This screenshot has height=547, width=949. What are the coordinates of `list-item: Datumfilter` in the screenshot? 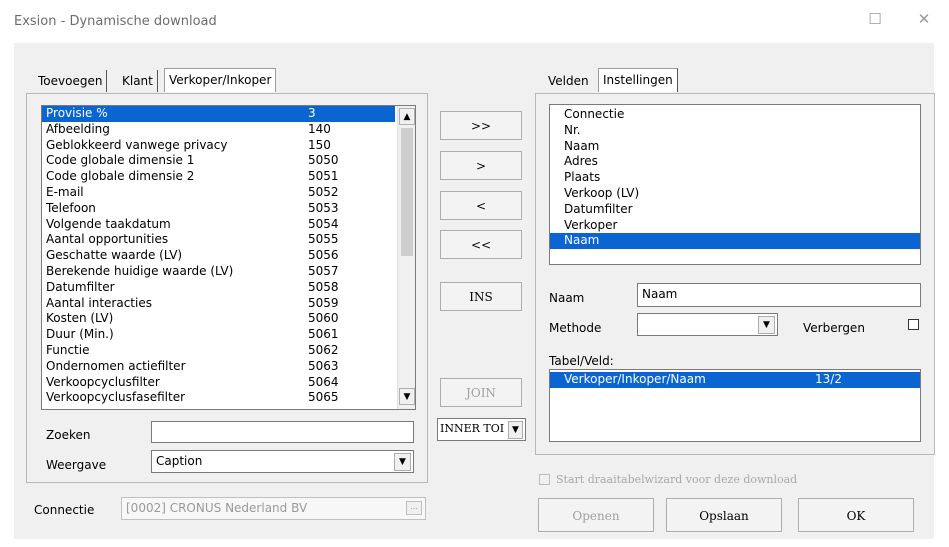 It's located at (735, 210).